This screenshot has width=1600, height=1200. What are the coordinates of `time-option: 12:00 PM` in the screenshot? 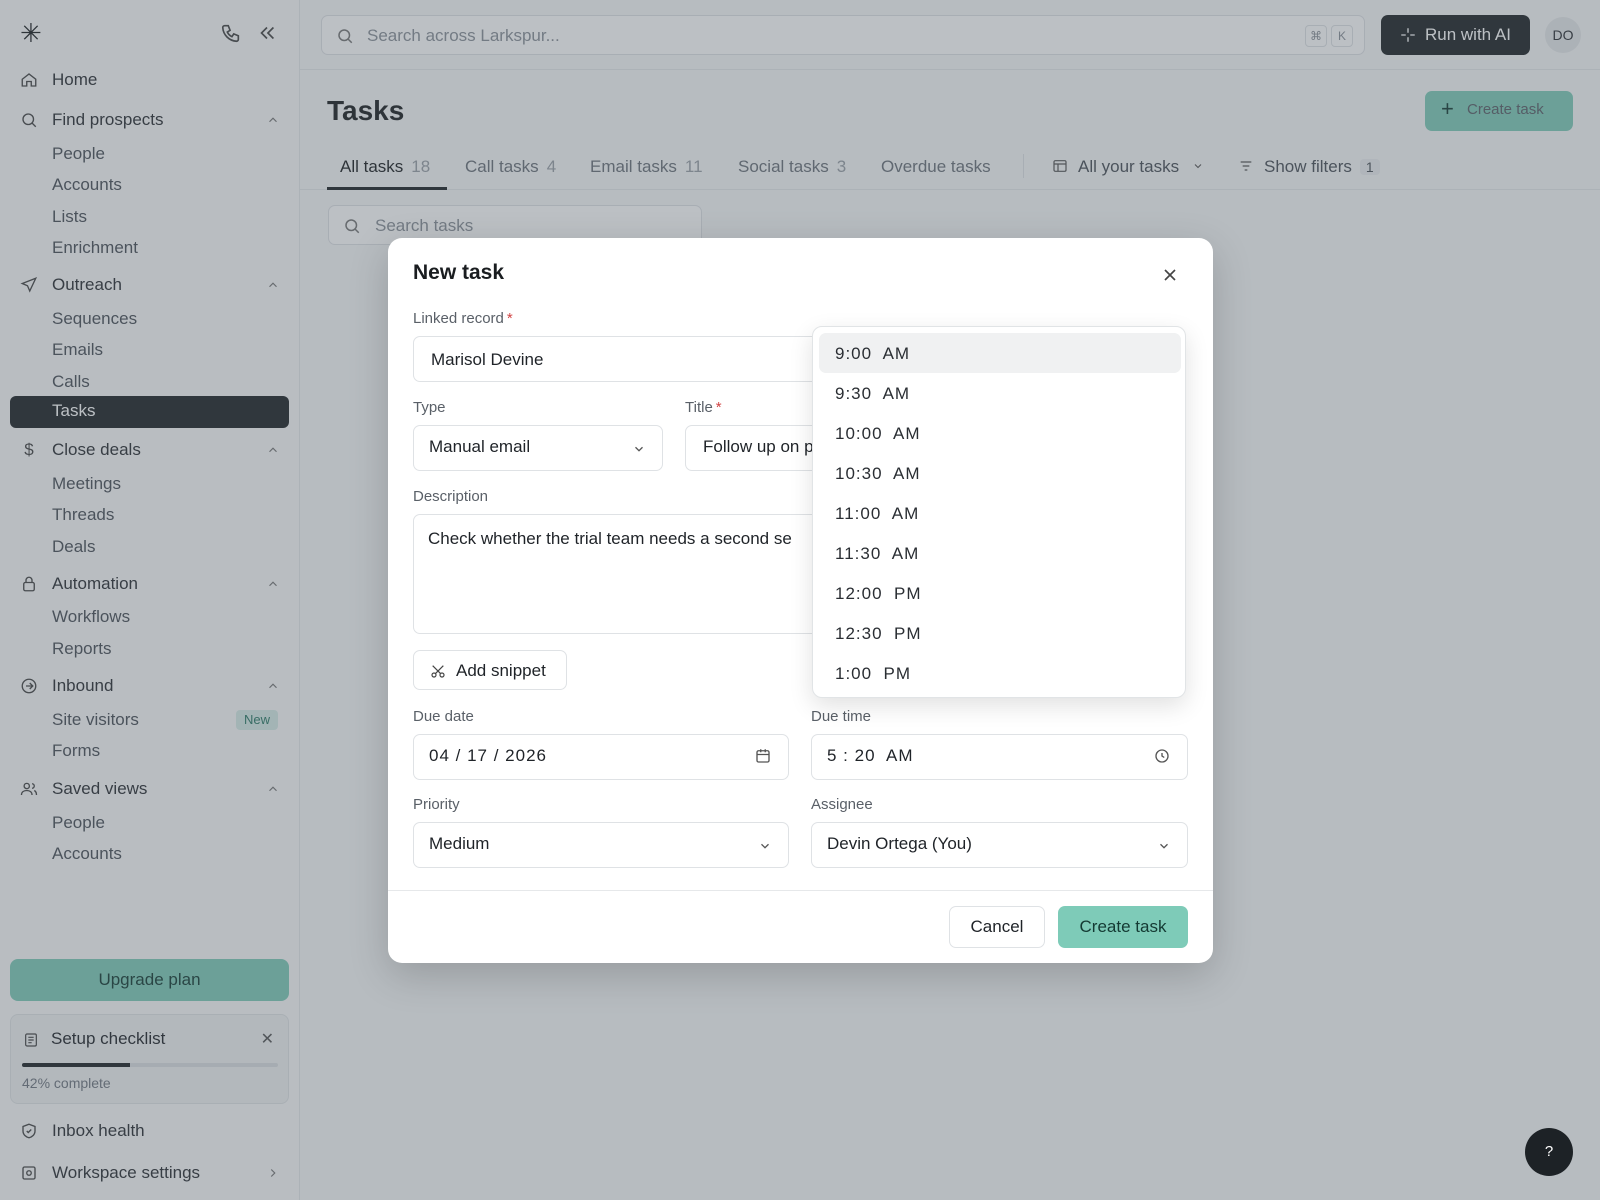 It's located at (1000, 593).